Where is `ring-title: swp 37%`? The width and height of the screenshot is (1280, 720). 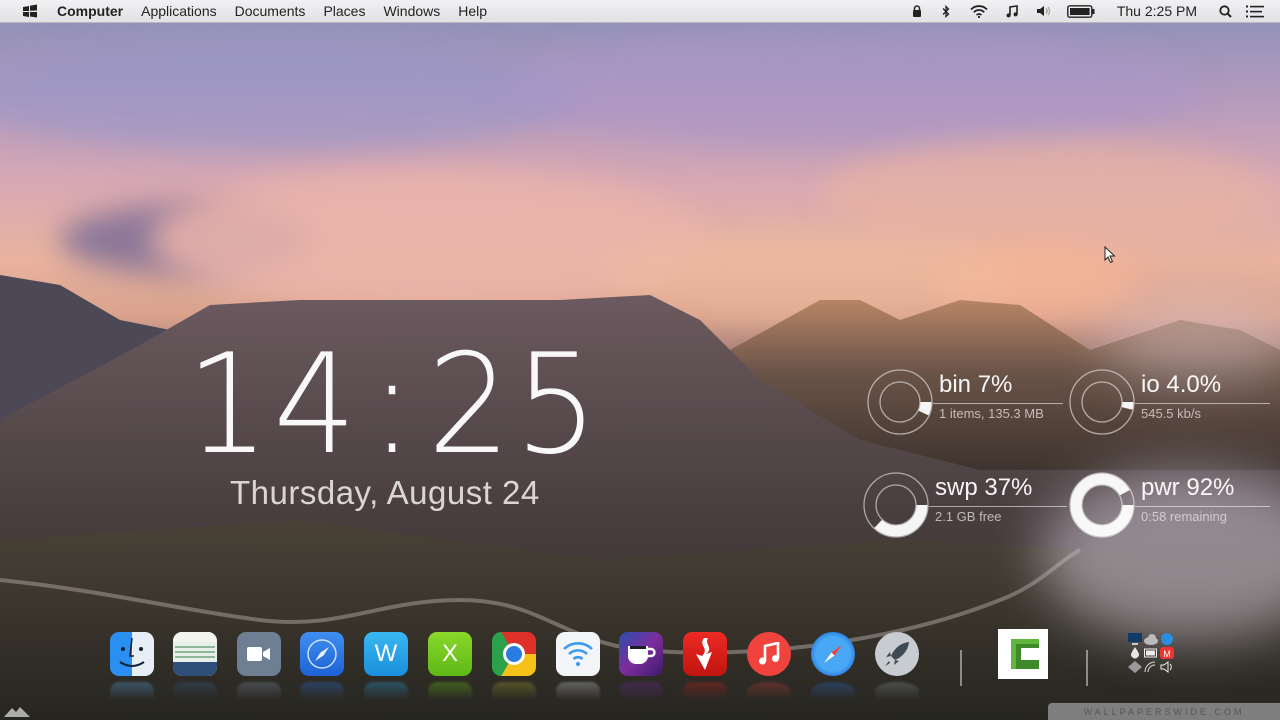
ring-title: swp 37% is located at coordinates (984, 487).